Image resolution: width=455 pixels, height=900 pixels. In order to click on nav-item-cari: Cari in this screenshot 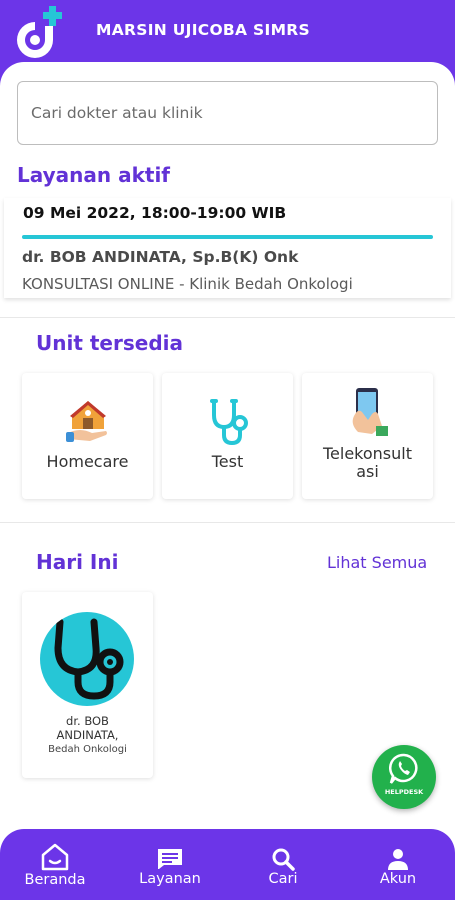, I will do `click(283, 864)`.